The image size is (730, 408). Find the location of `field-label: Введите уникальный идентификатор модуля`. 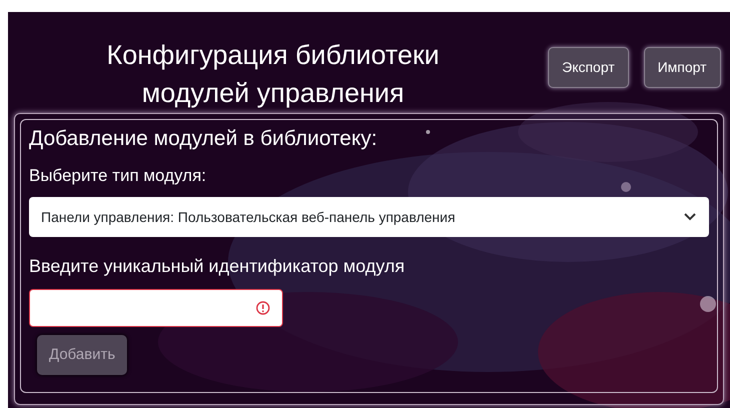

field-label: Введите уникальный идентификатор модуля is located at coordinates (217, 266).